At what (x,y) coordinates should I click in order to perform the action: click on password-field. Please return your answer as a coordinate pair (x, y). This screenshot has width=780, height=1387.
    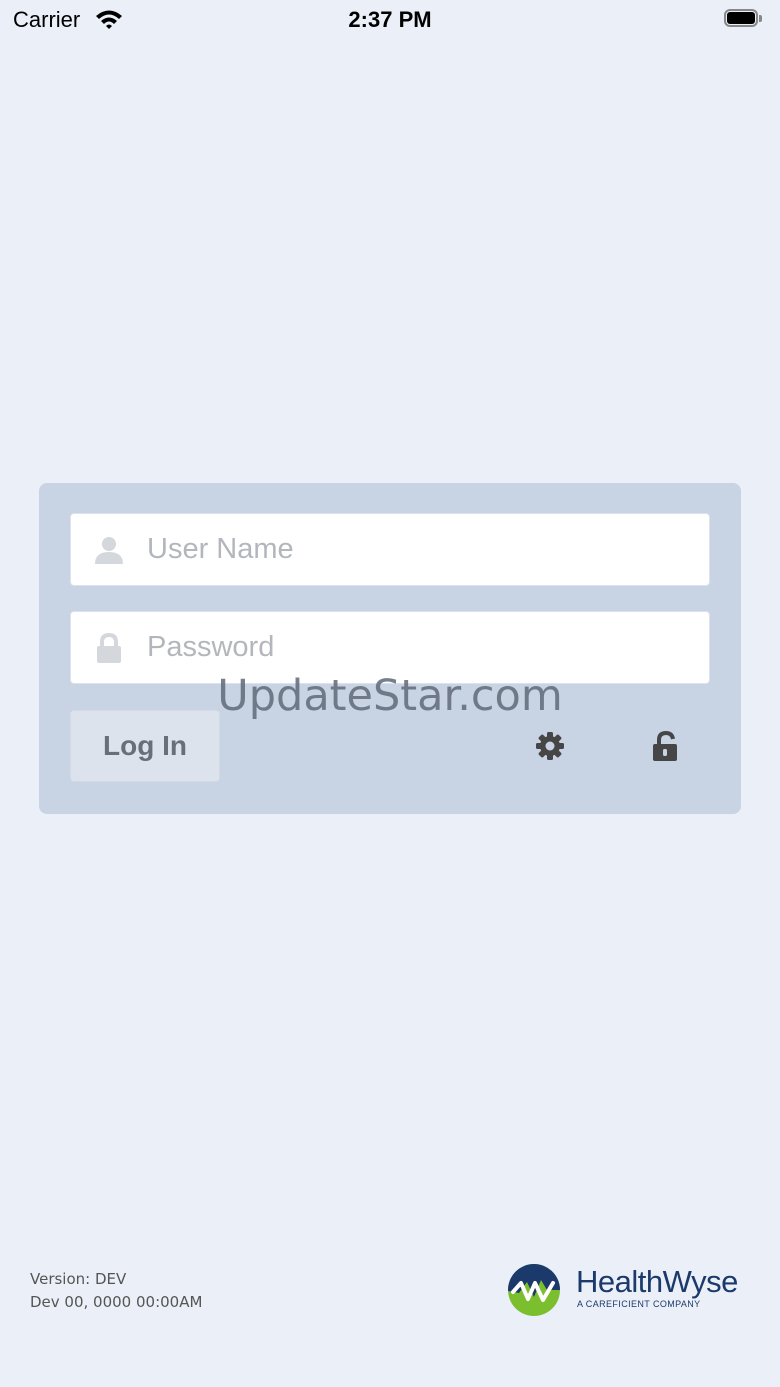
    Looking at the image, I should click on (390, 647).